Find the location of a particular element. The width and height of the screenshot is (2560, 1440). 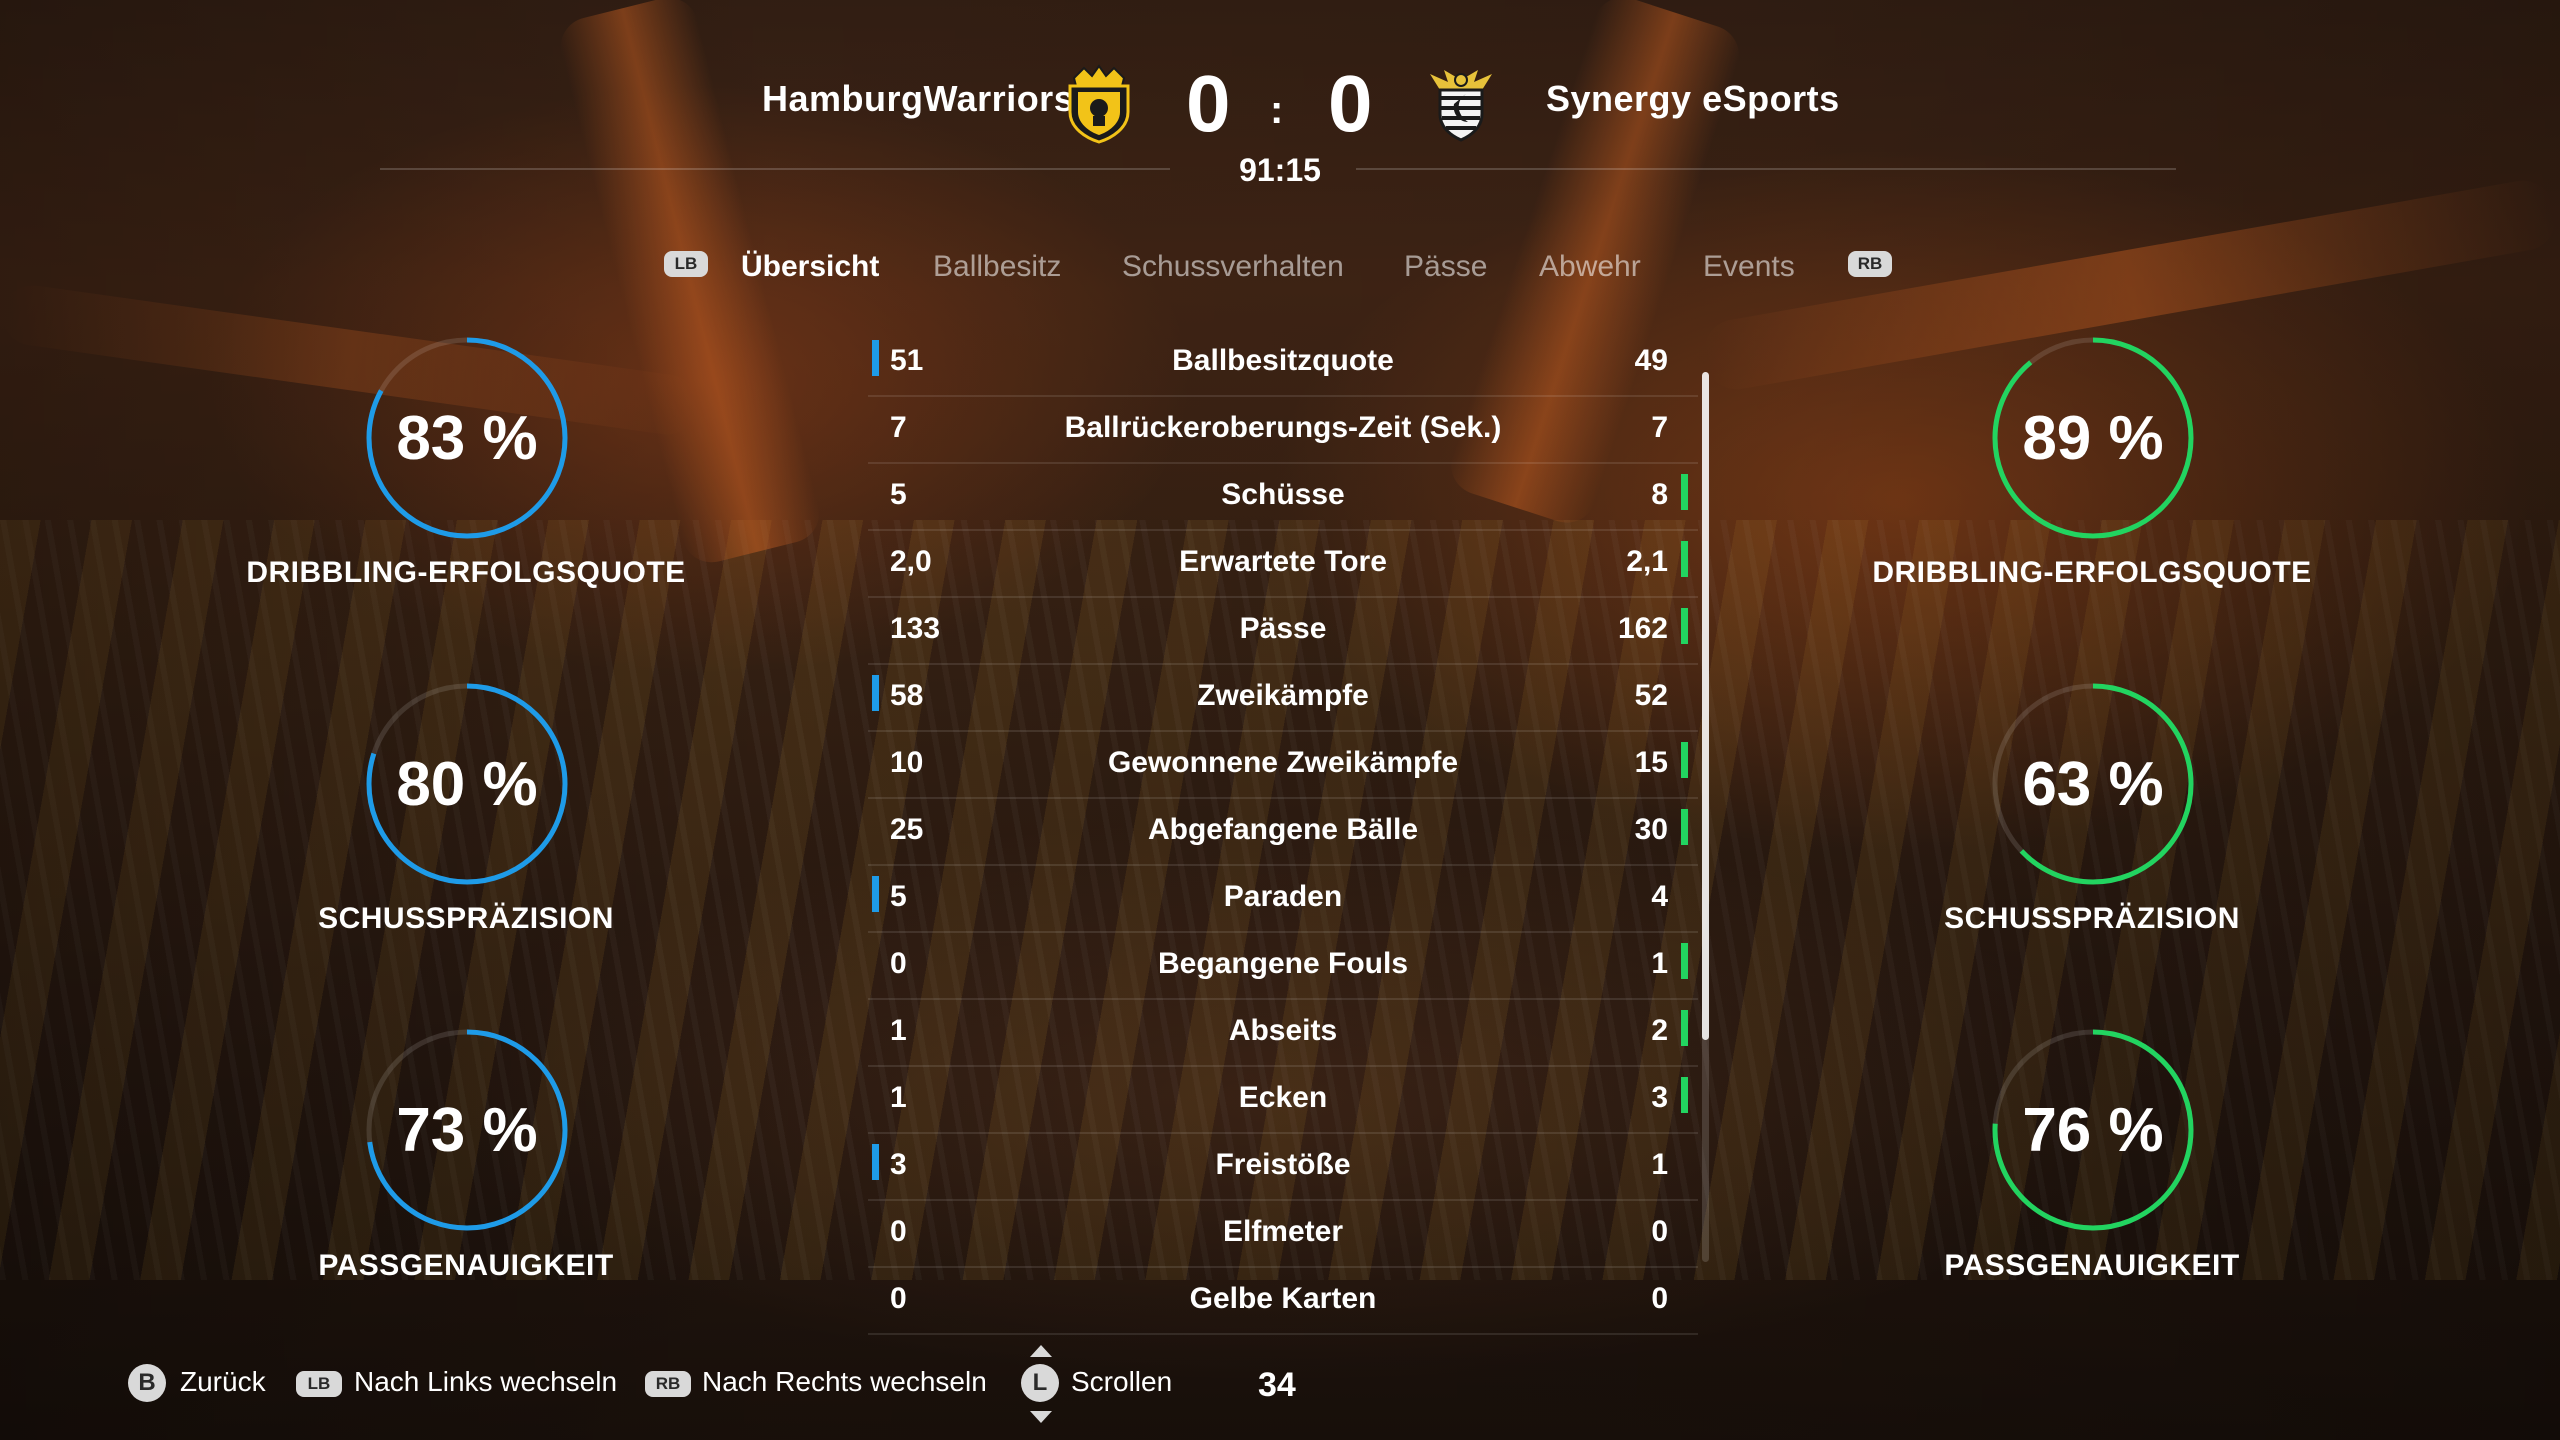

stat-row: 133 Pässe 162 is located at coordinates (1283, 631).